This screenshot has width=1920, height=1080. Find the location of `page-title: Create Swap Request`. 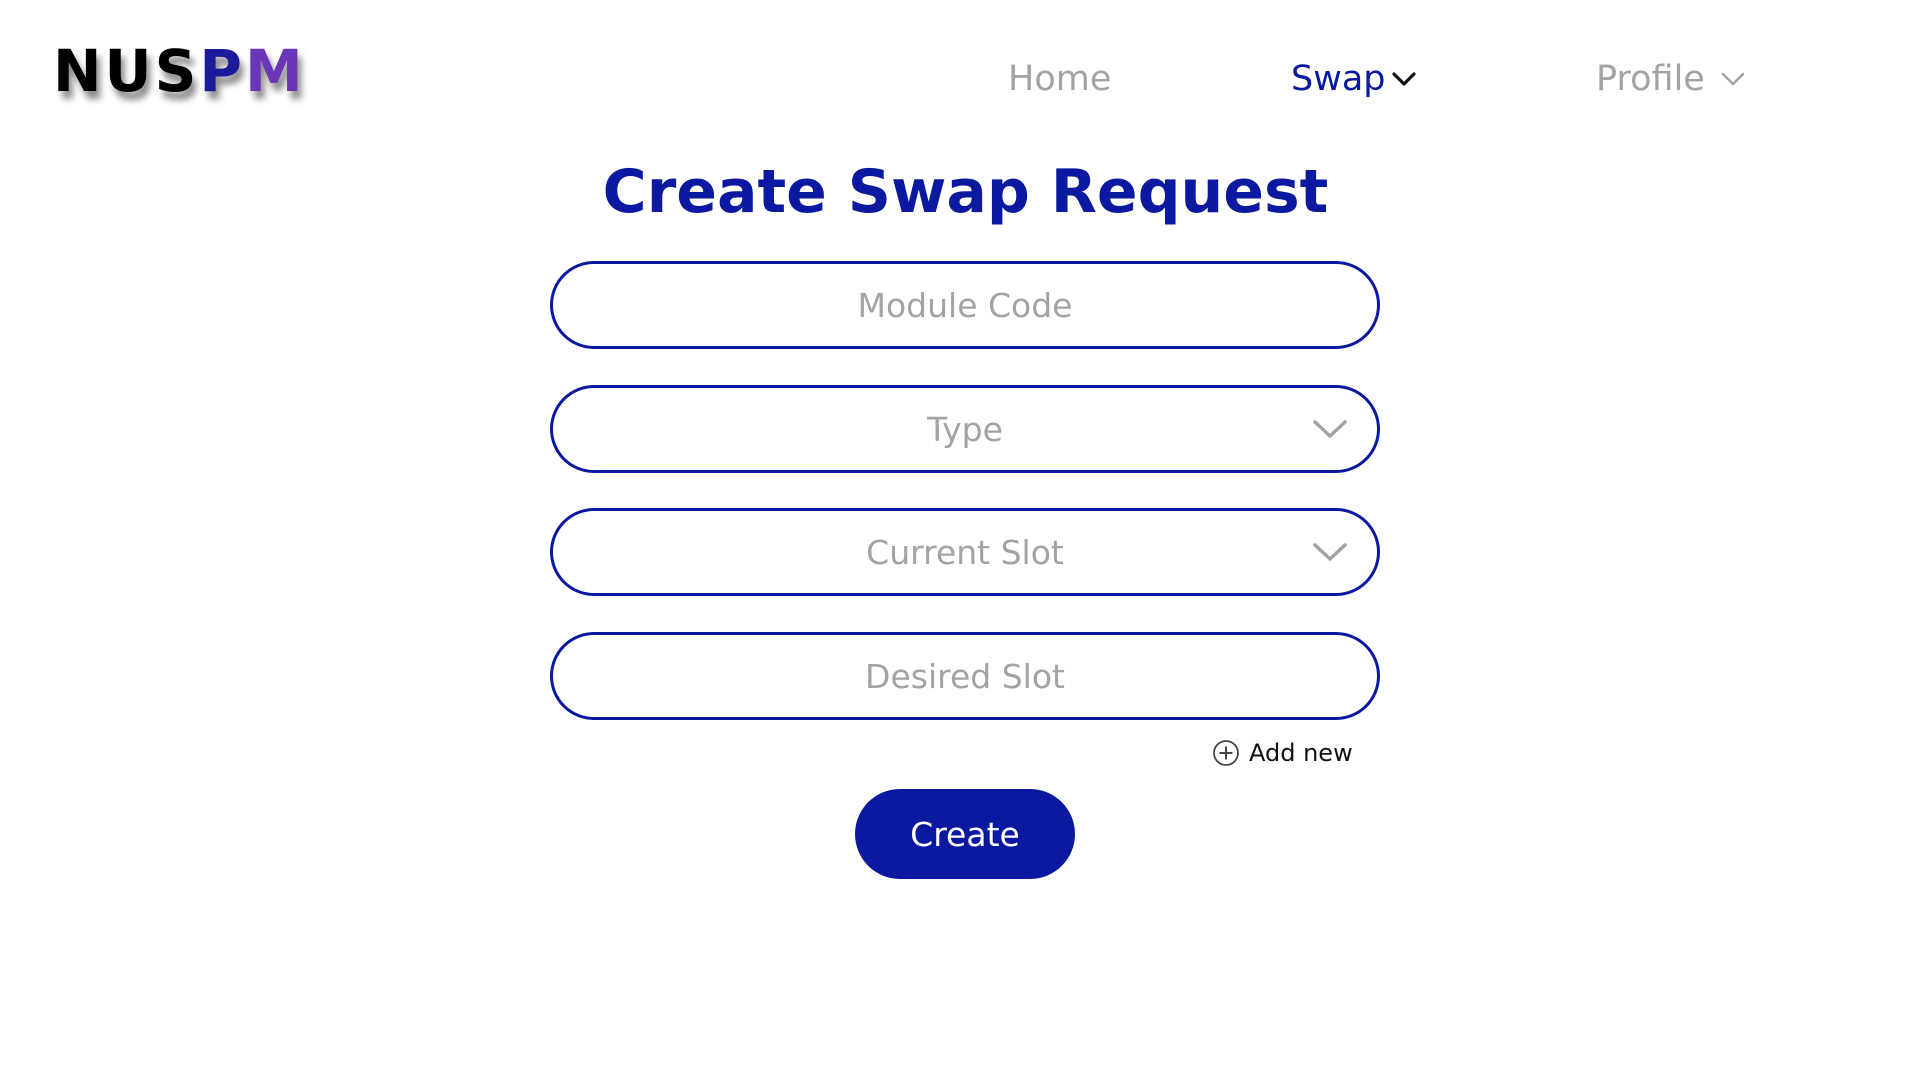

page-title: Create Swap Request is located at coordinates (965, 192).